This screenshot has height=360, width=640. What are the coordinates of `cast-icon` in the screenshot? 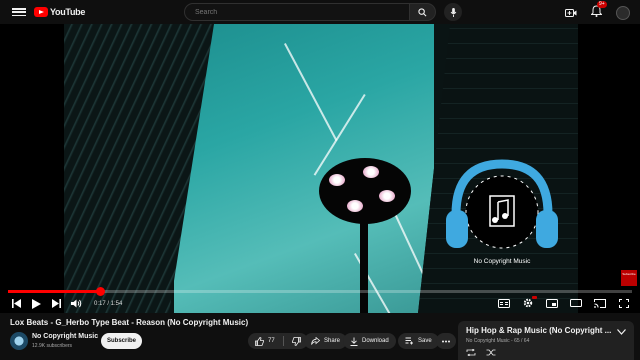 It's located at (600, 303).